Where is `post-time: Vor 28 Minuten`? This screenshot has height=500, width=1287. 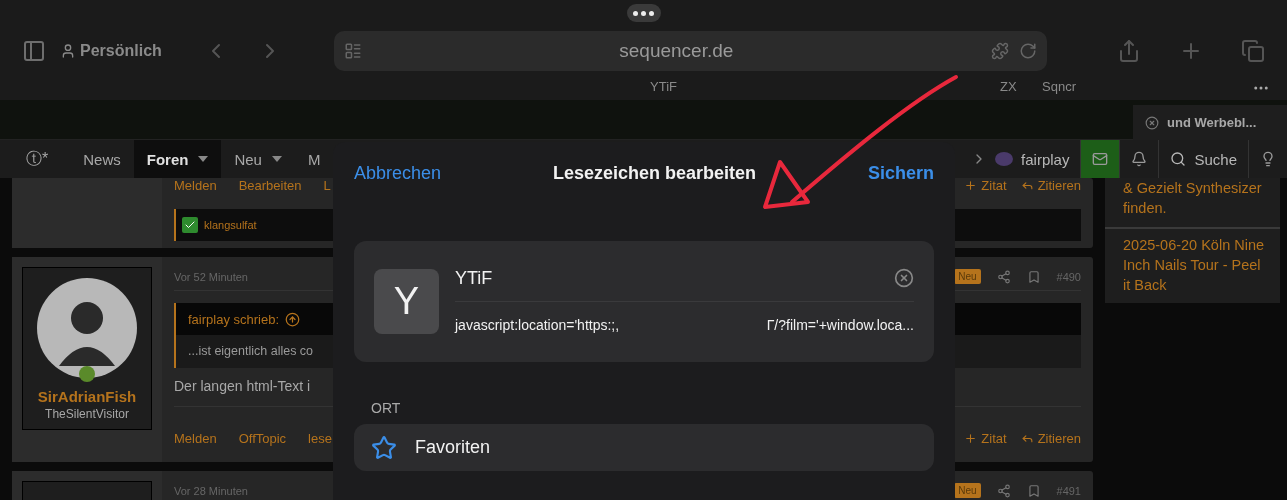 post-time: Vor 28 Minuten is located at coordinates (211, 490).